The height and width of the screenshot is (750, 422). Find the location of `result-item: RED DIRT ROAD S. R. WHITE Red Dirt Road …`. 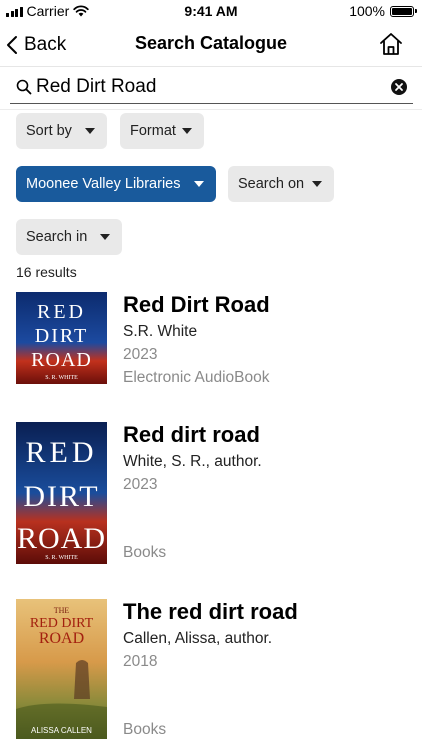

result-item: RED DIRT ROAD S. R. WHITE Red Dirt Road … is located at coordinates (211, 340).